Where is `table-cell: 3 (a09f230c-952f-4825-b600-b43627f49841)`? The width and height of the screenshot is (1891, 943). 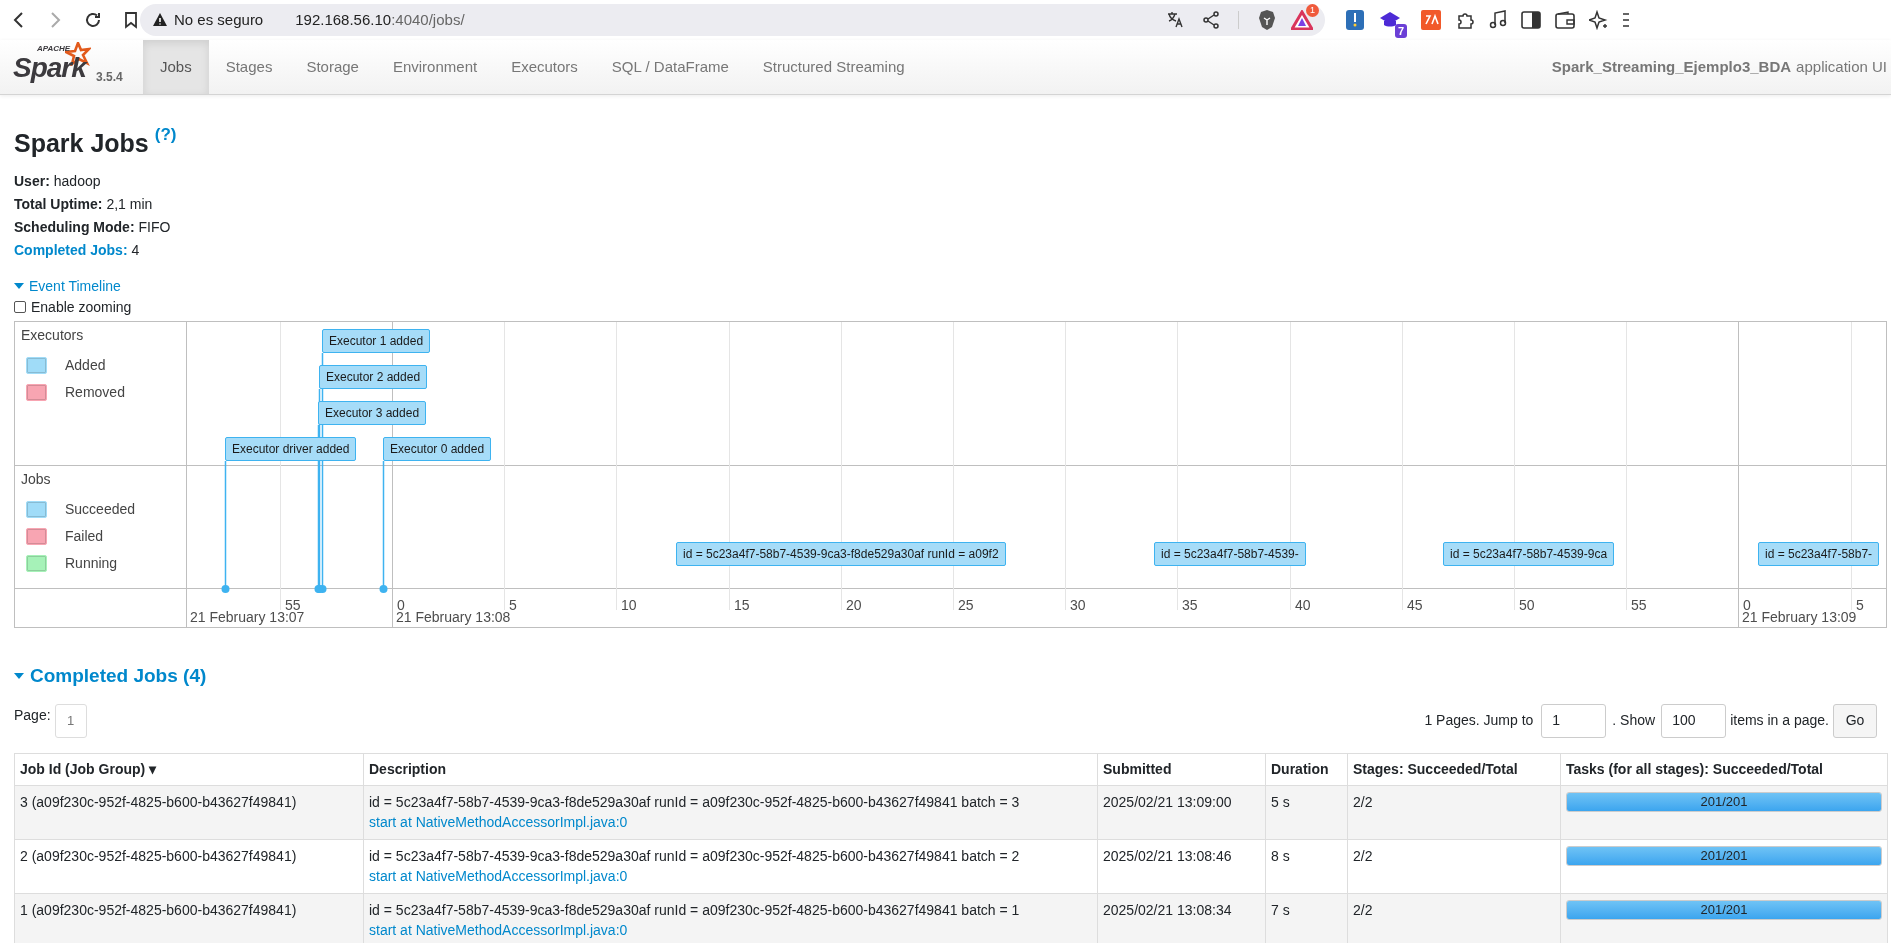 table-cell: 3 (a09f230c-952f-4825-b600-b43627f49841) is located at coordinates (189, 812).